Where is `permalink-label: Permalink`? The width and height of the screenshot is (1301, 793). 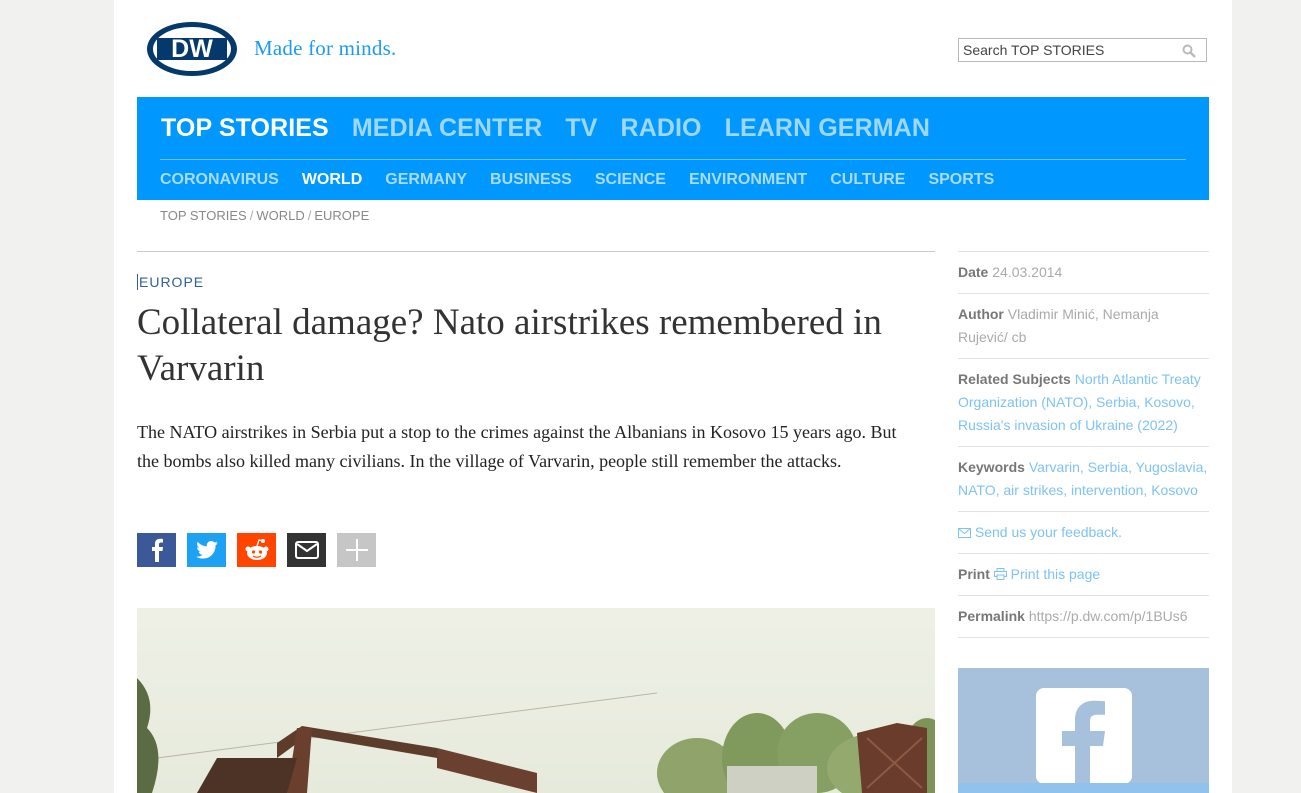 permalink-label: Permalink is located at coordinates (991, 616).